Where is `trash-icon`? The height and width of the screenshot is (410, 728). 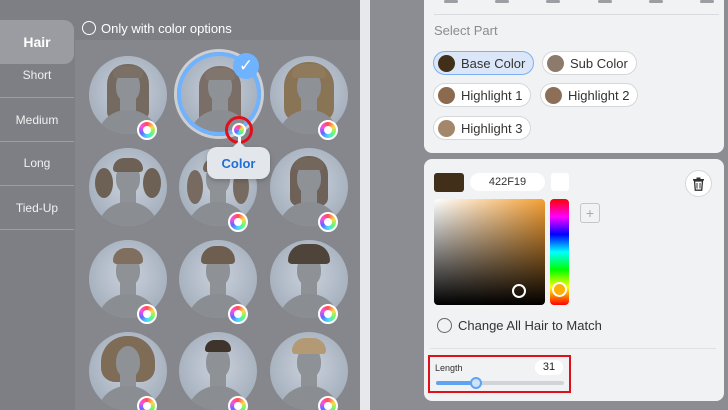 trash-icon is located at coordinates (698, 184).